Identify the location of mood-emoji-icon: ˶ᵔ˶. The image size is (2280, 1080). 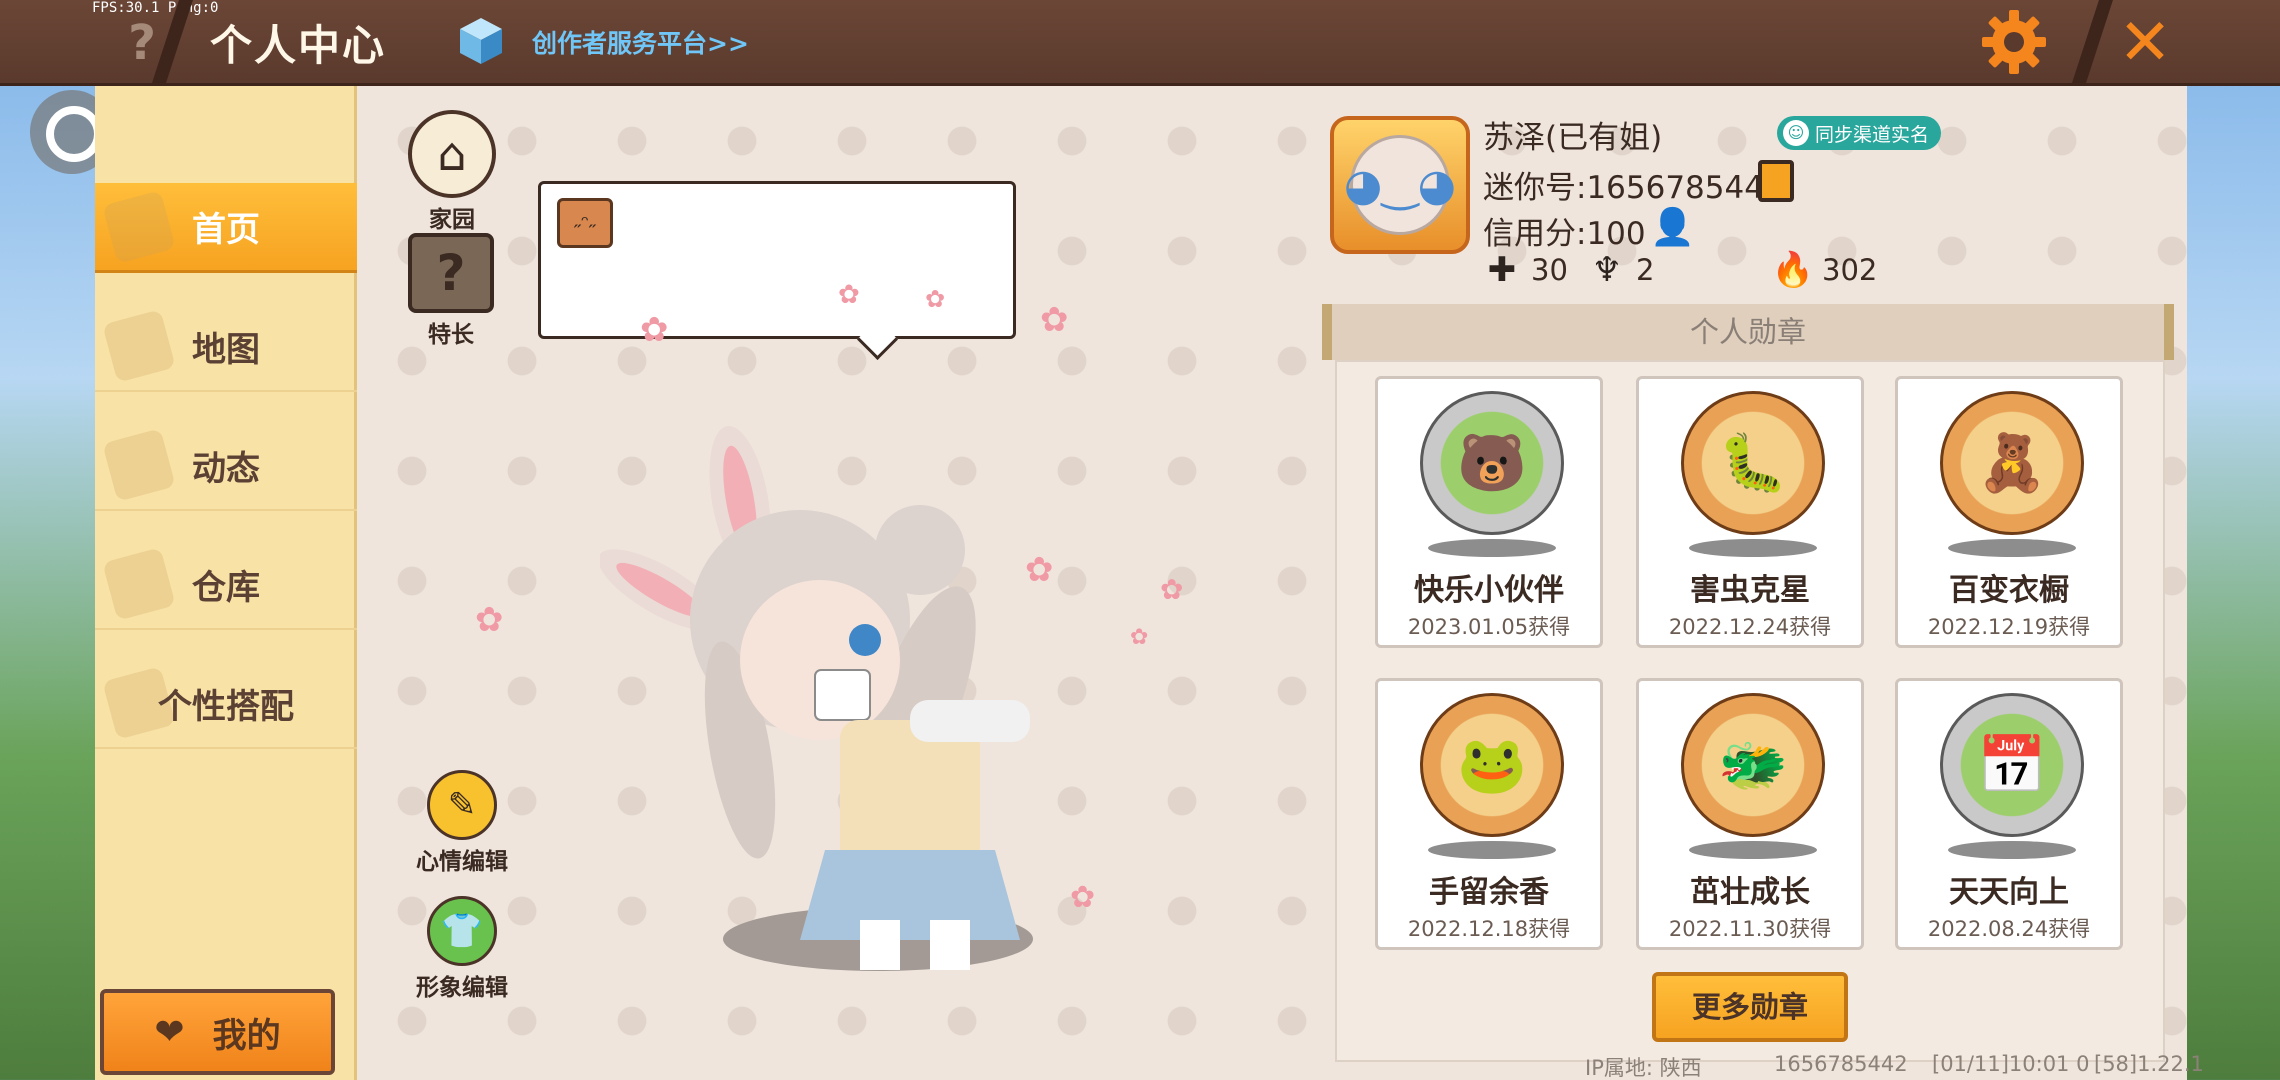
(585, 223).